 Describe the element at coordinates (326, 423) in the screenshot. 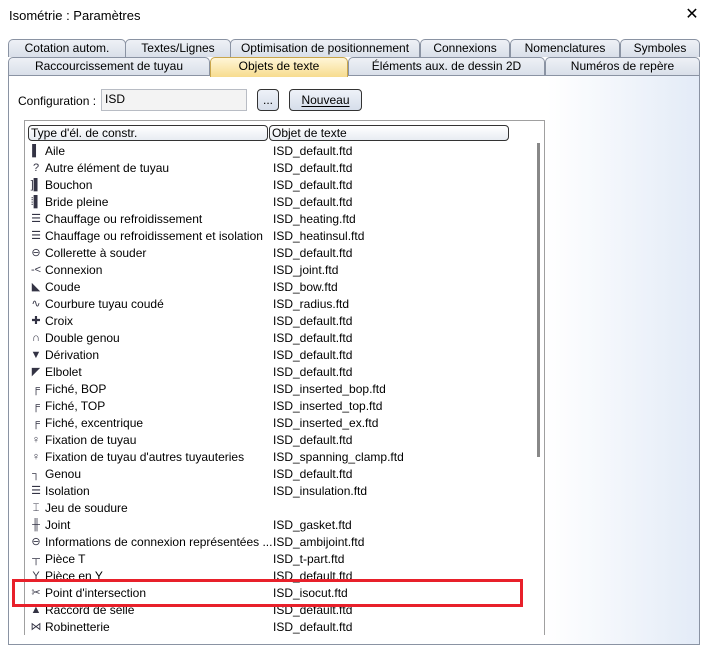

I see `text-object: ISD_inserted_ex.ftd` at that location.